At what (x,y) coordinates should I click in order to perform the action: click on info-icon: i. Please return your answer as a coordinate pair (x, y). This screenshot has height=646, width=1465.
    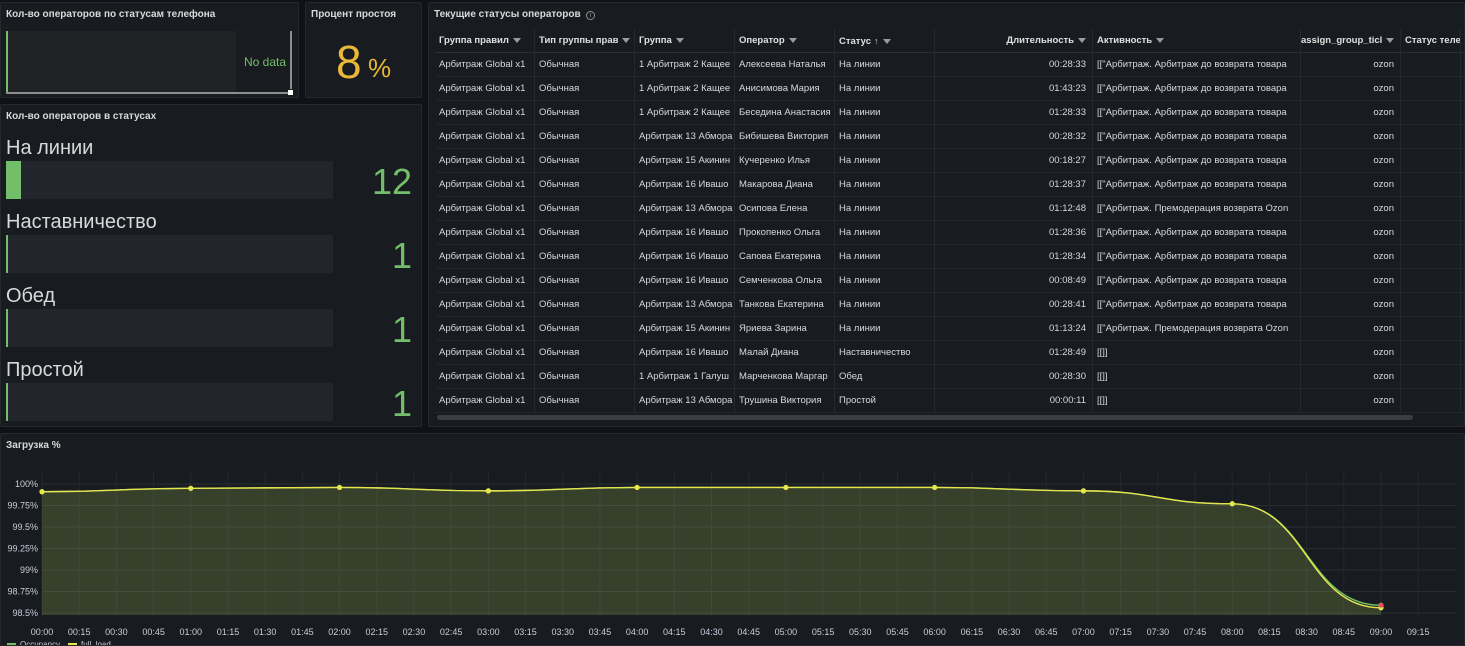
    Looking at the image, I should click on (590, 15).